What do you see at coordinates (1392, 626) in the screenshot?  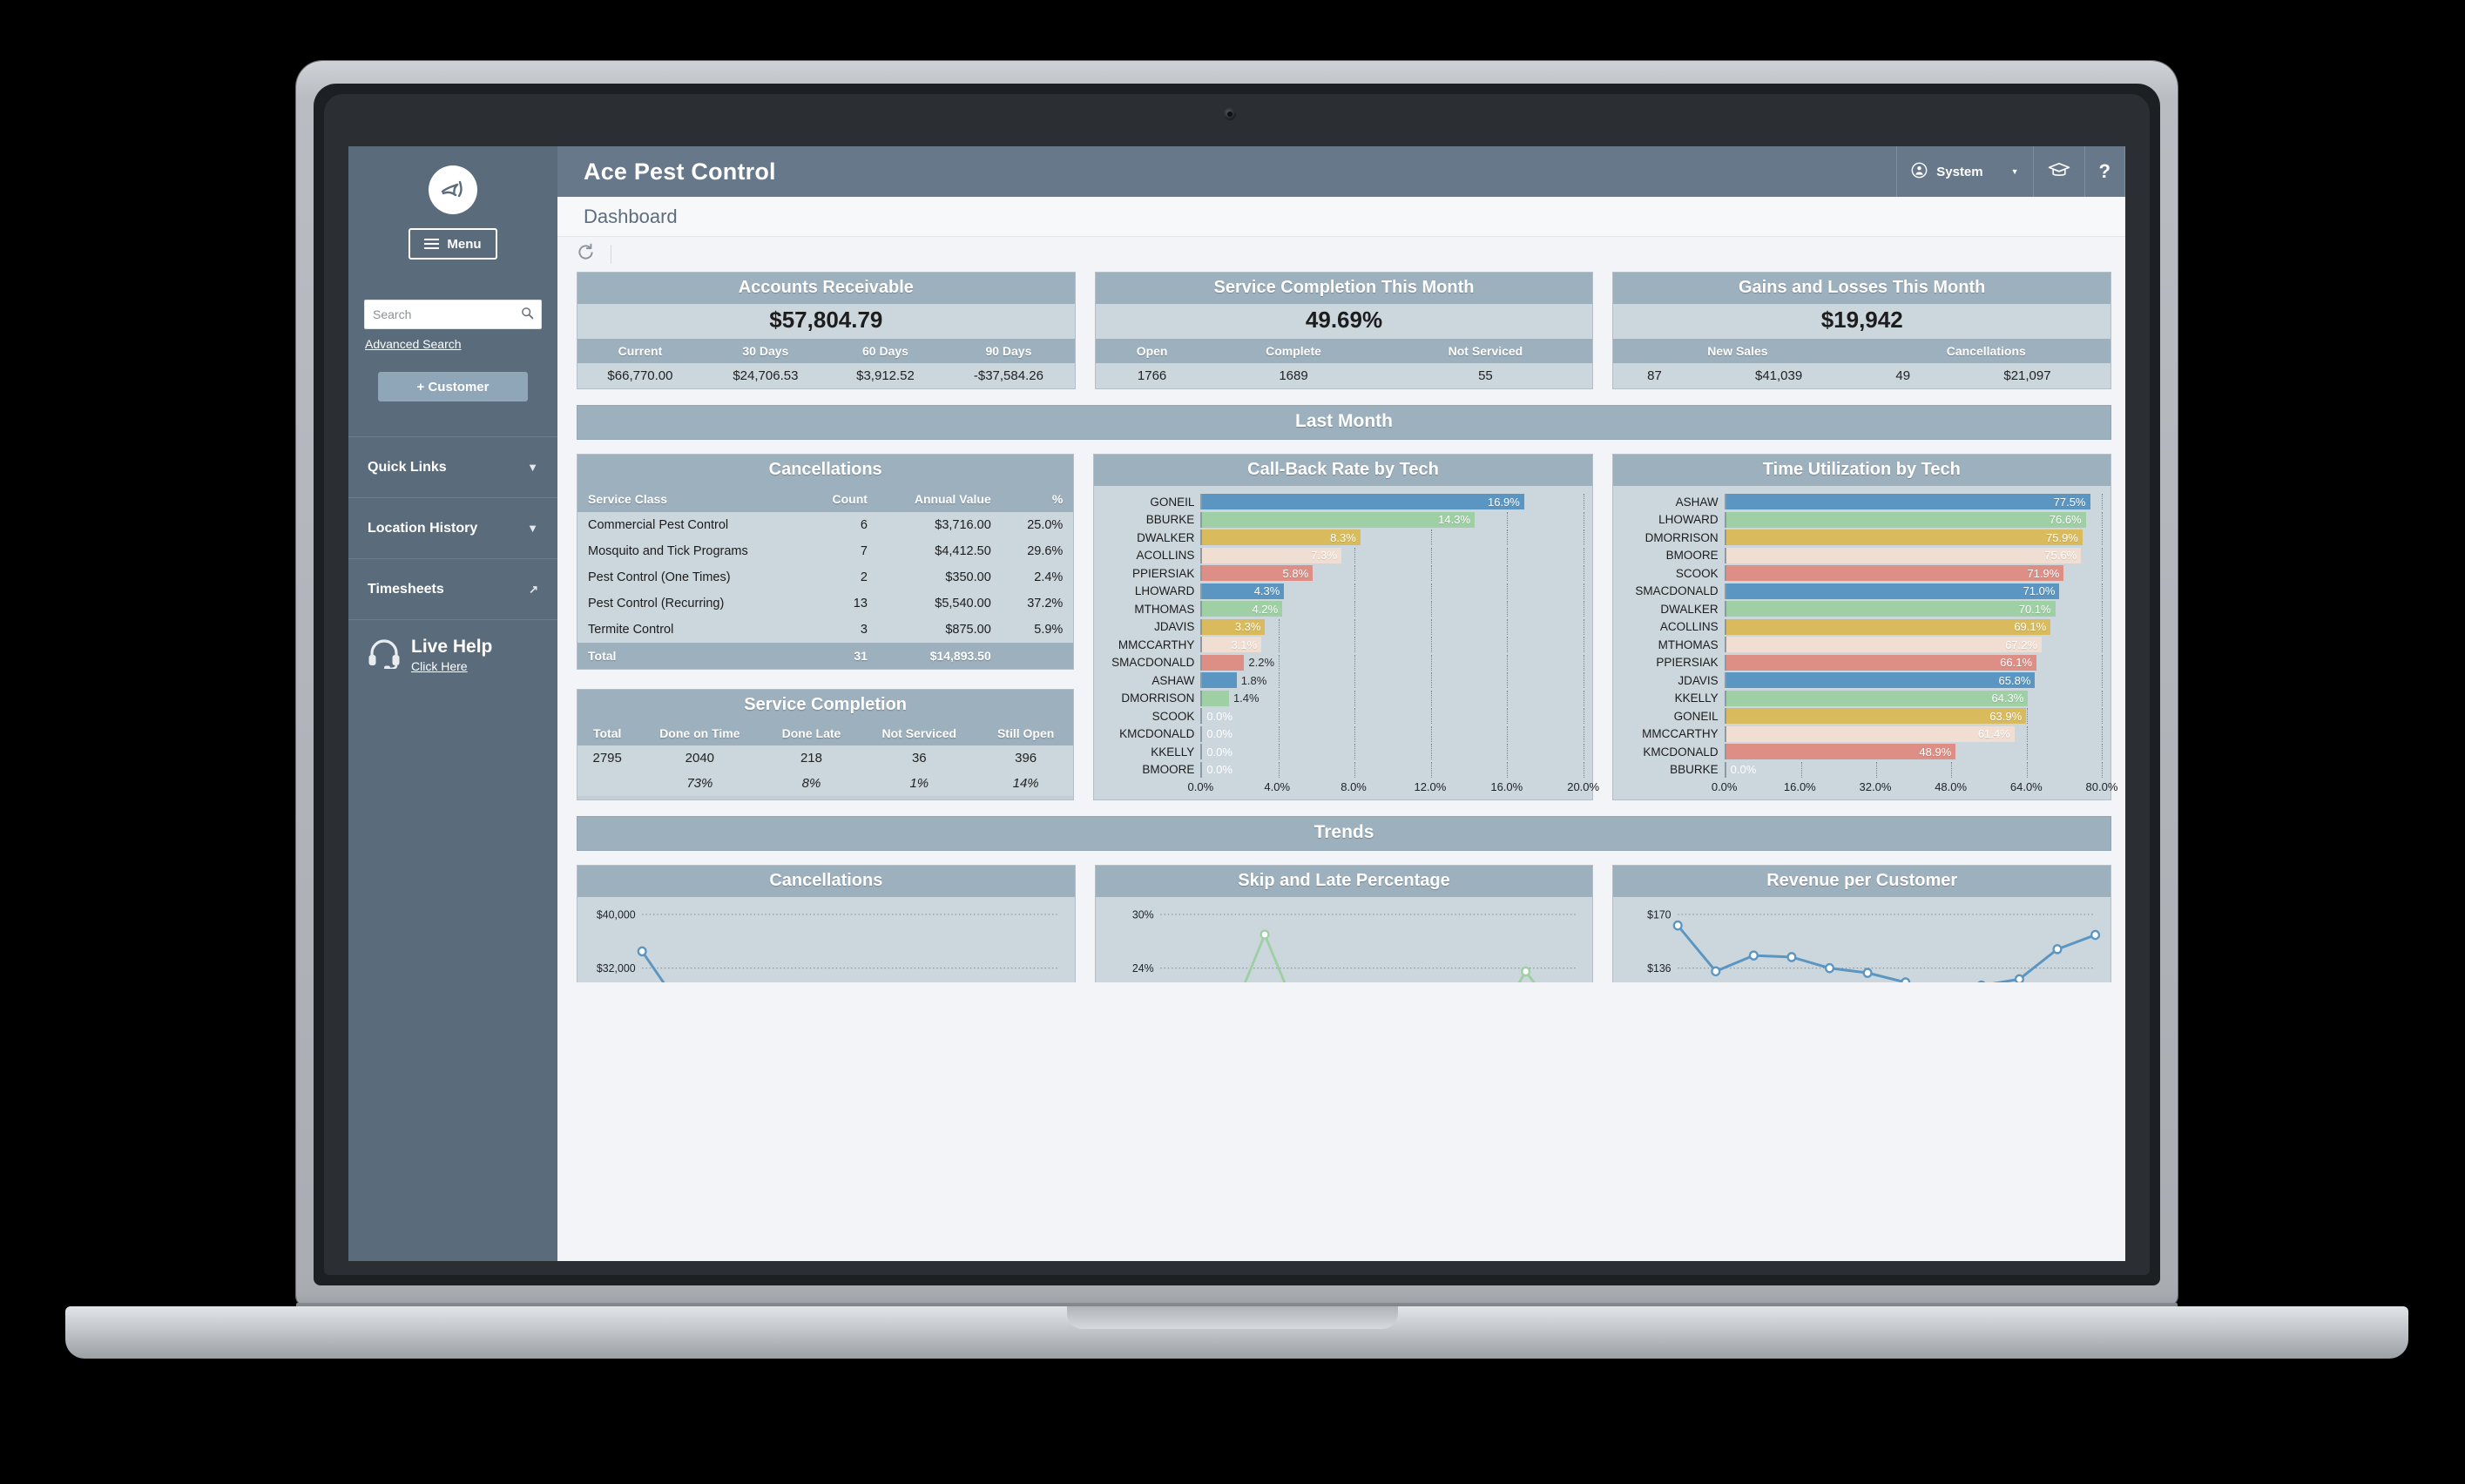 I see `bar-track: 3.3%` at bounding box center [1392, 626].